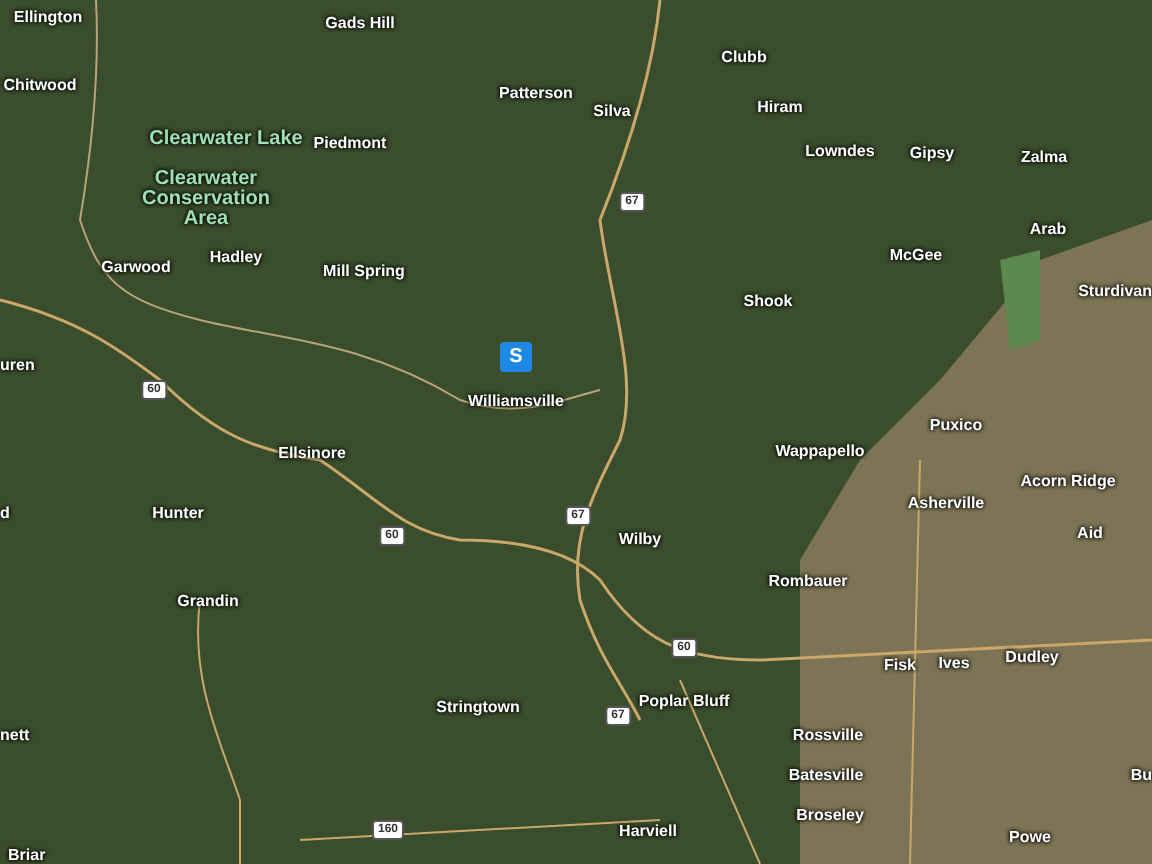 The width and height of the screenshot is (1152, 864). I want to click on map-marker: S, so click(516, 357).